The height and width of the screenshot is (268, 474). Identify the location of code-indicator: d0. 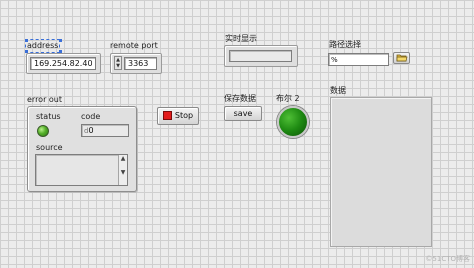
(105, 130).